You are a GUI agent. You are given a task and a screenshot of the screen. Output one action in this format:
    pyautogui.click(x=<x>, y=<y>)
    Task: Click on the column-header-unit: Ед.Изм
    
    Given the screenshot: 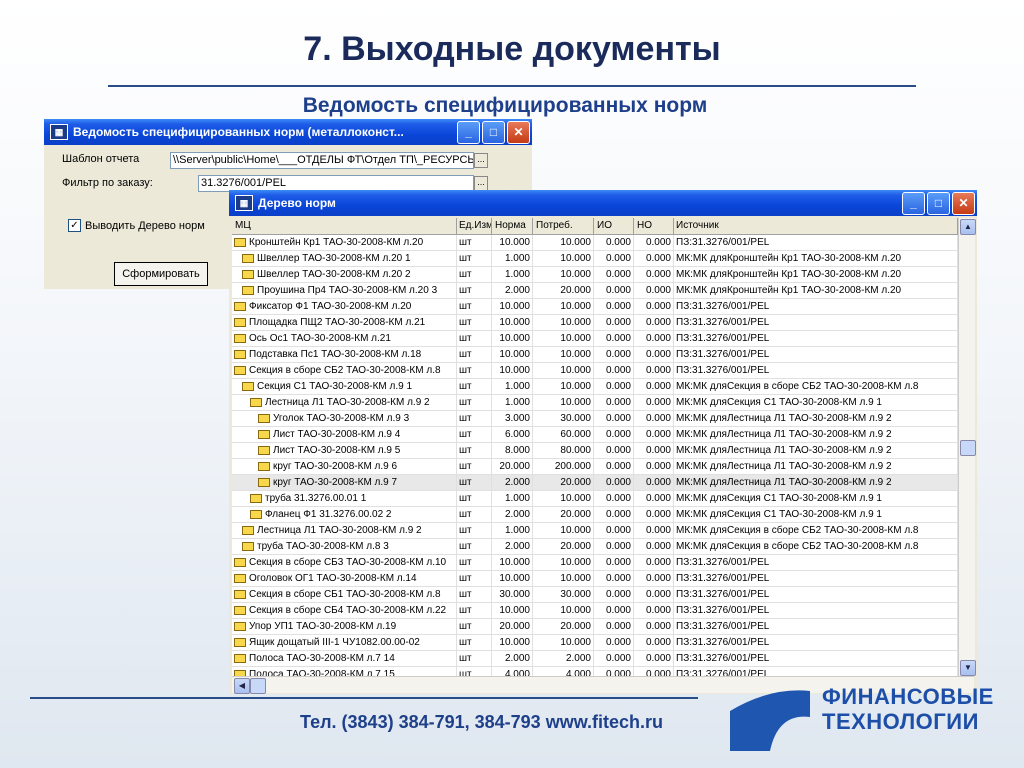 What is the action you would take?
    pyautogui.click(x=474, y=226)
    